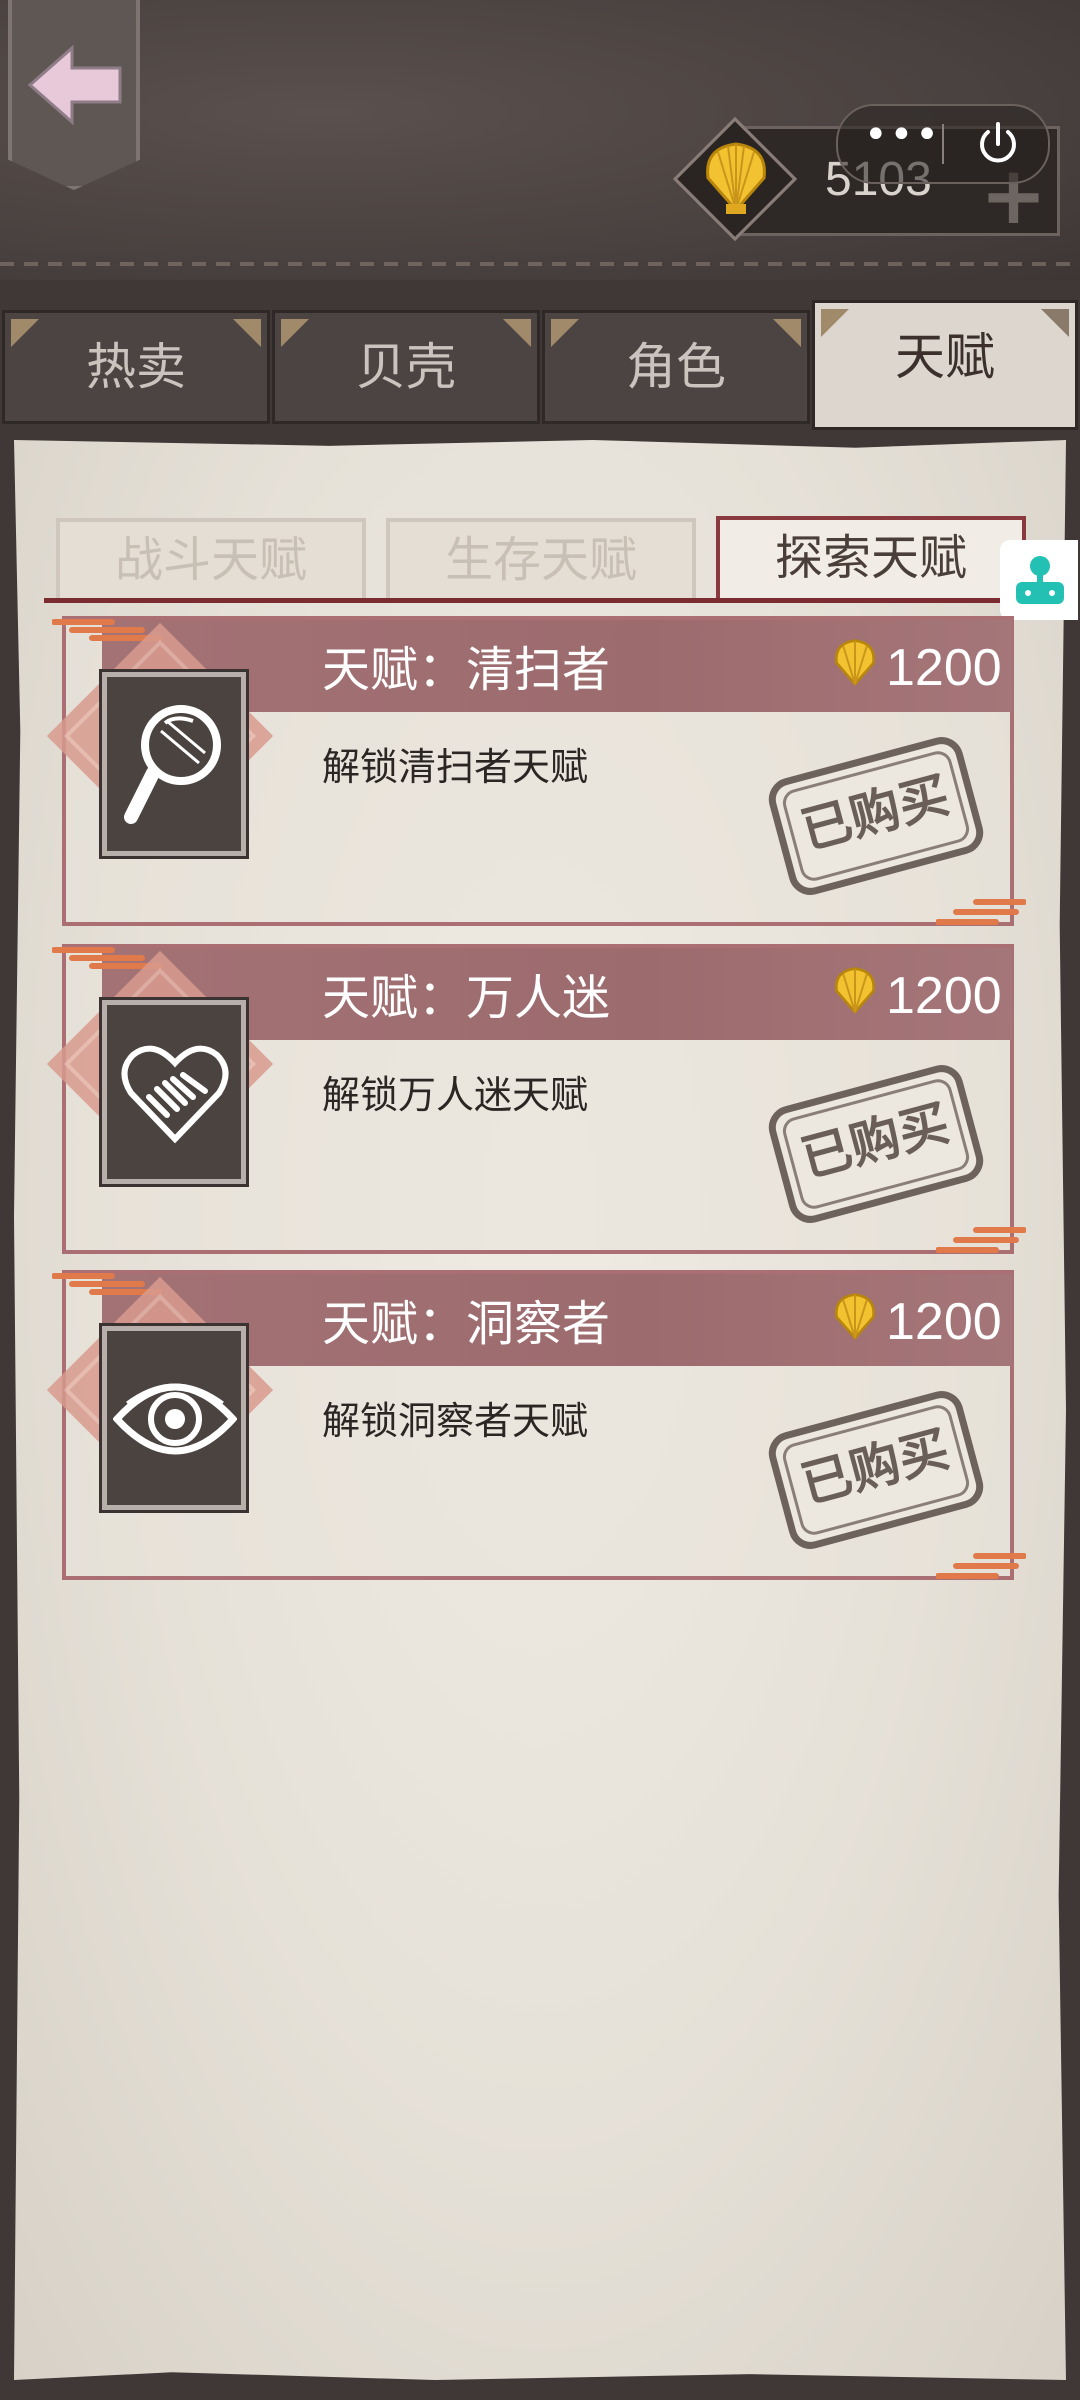  Describe the element at coordinates (455, 1421) in the screenshot. I see `talent-description: 解锁洞察者天赋` at that location.